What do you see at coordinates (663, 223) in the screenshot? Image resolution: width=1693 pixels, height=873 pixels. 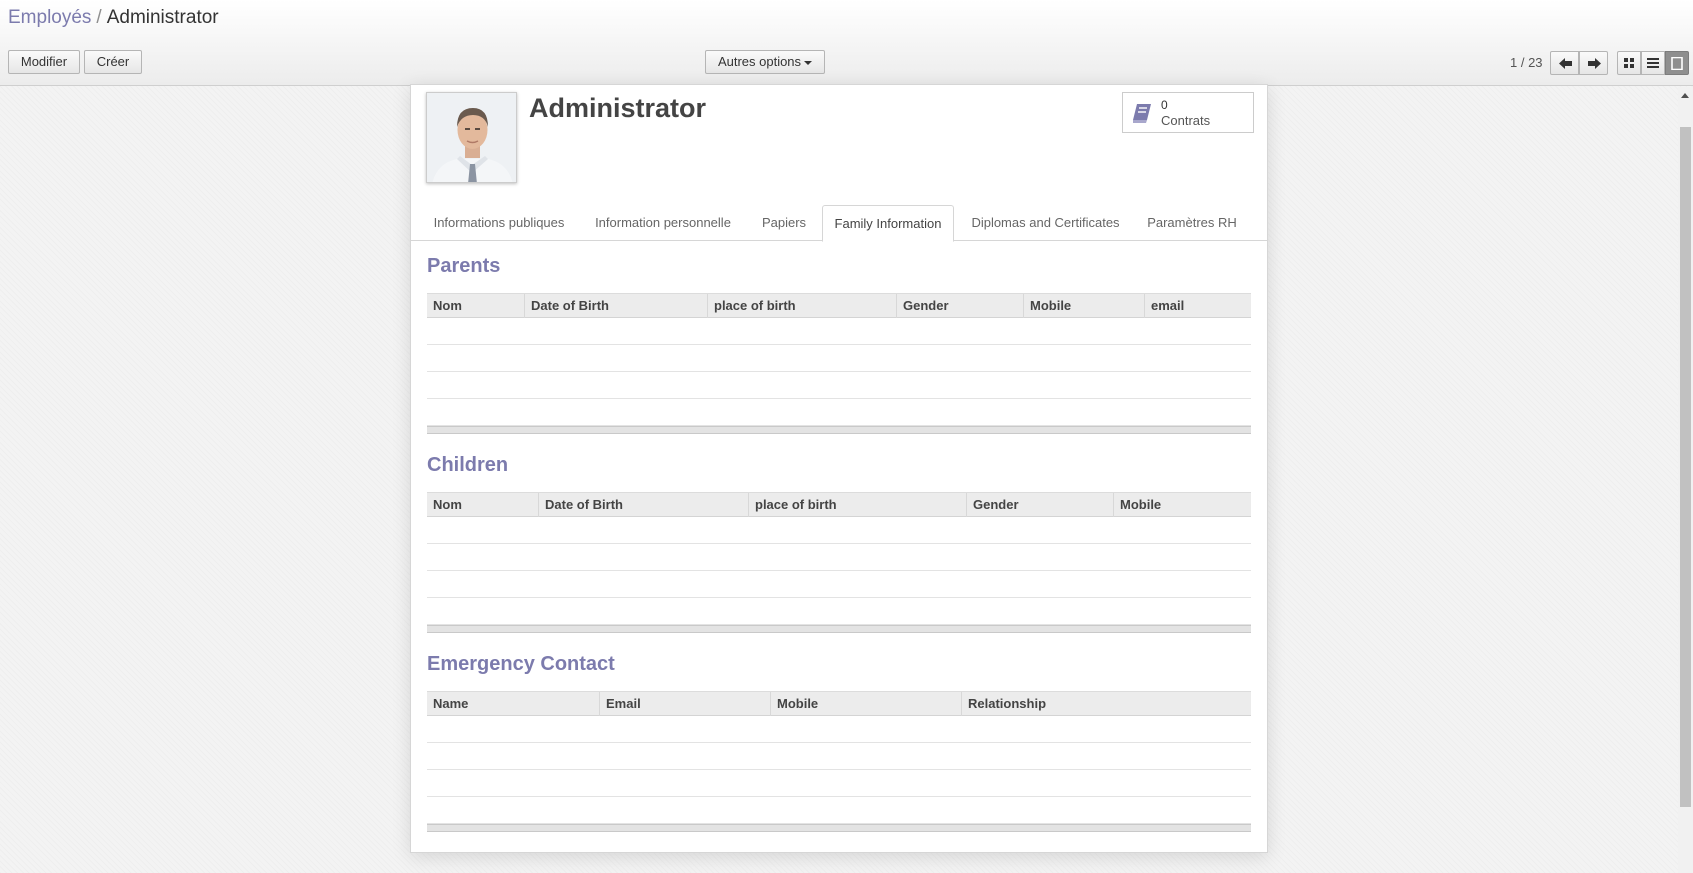 I see `tab-personal-information: Information personnelle` at bounding box center [663, 223].